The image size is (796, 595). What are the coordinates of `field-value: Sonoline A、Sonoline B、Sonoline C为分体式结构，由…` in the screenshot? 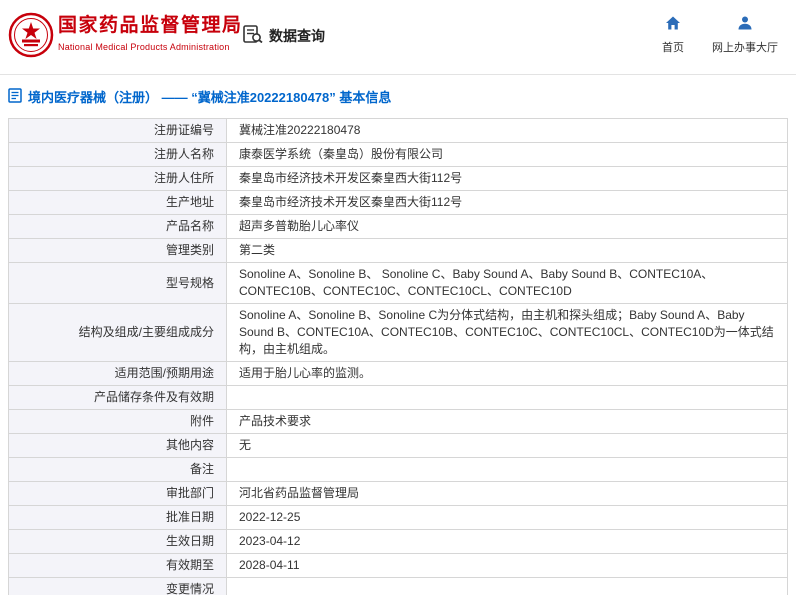 It's located at (507, 332).